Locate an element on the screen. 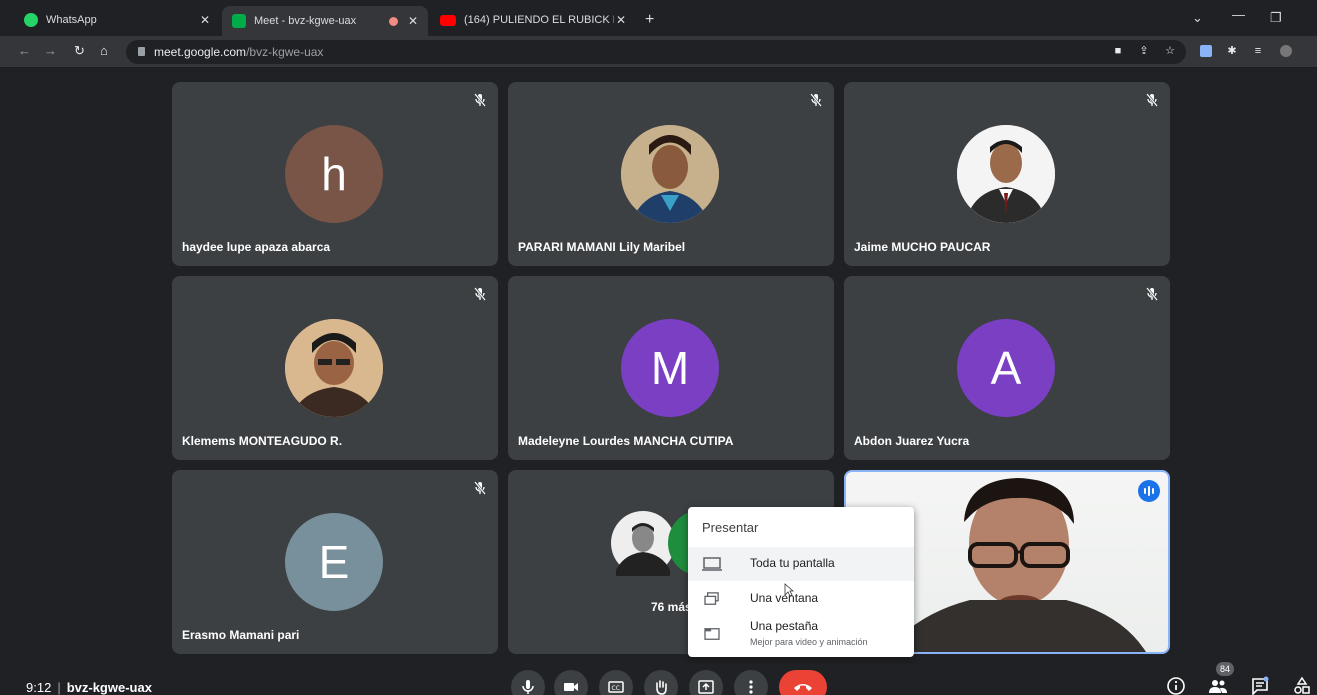 The image size is (1317, 695). activities-icon is located at coordinates (1302, 685).